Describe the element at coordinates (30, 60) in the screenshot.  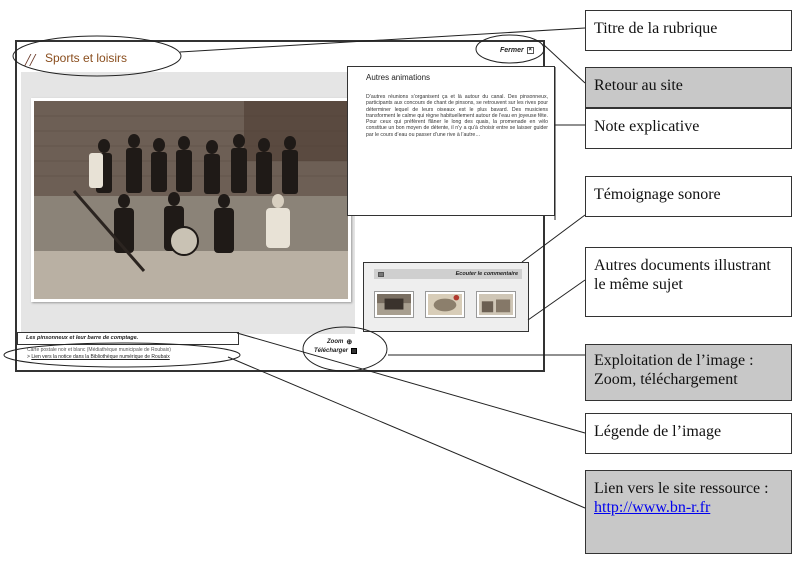
I see `section-mark-icon: //` at that location.